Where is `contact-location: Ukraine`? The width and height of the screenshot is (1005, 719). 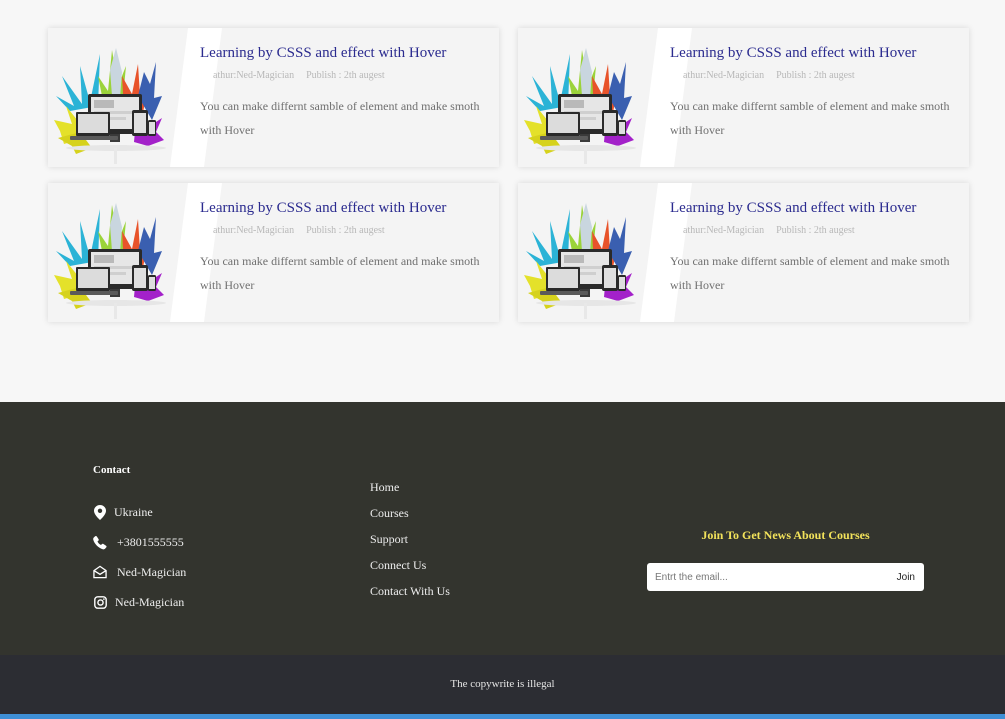 contact-location: Ukraine is located at coordinates (123, 512).